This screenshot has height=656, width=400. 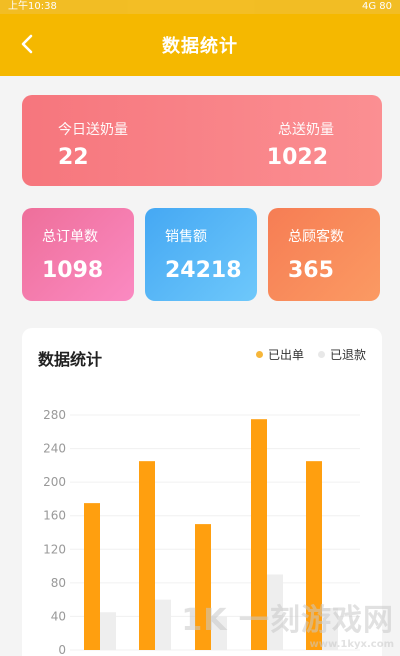 I want to click on total-delivery-label: 总送奶量, so click(x=306, y=130).